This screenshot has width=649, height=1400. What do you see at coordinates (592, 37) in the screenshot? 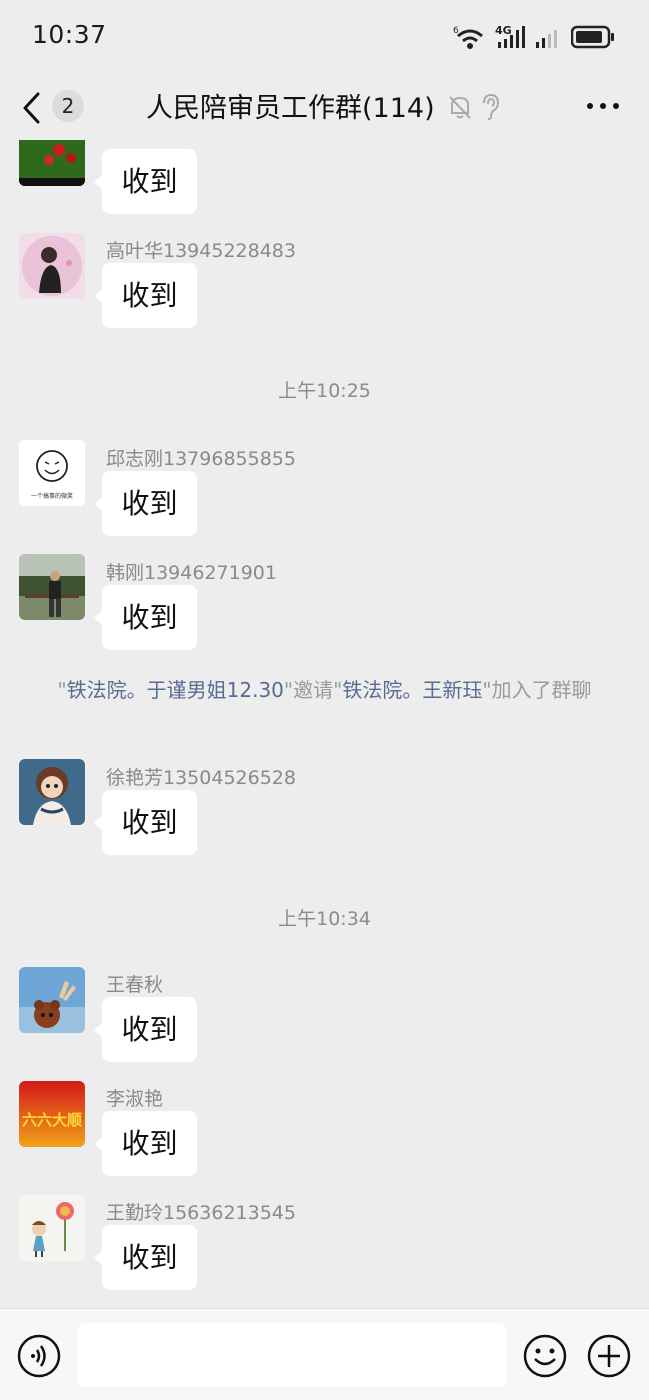
I see `battery-icon` at bounding box center [592, 37].